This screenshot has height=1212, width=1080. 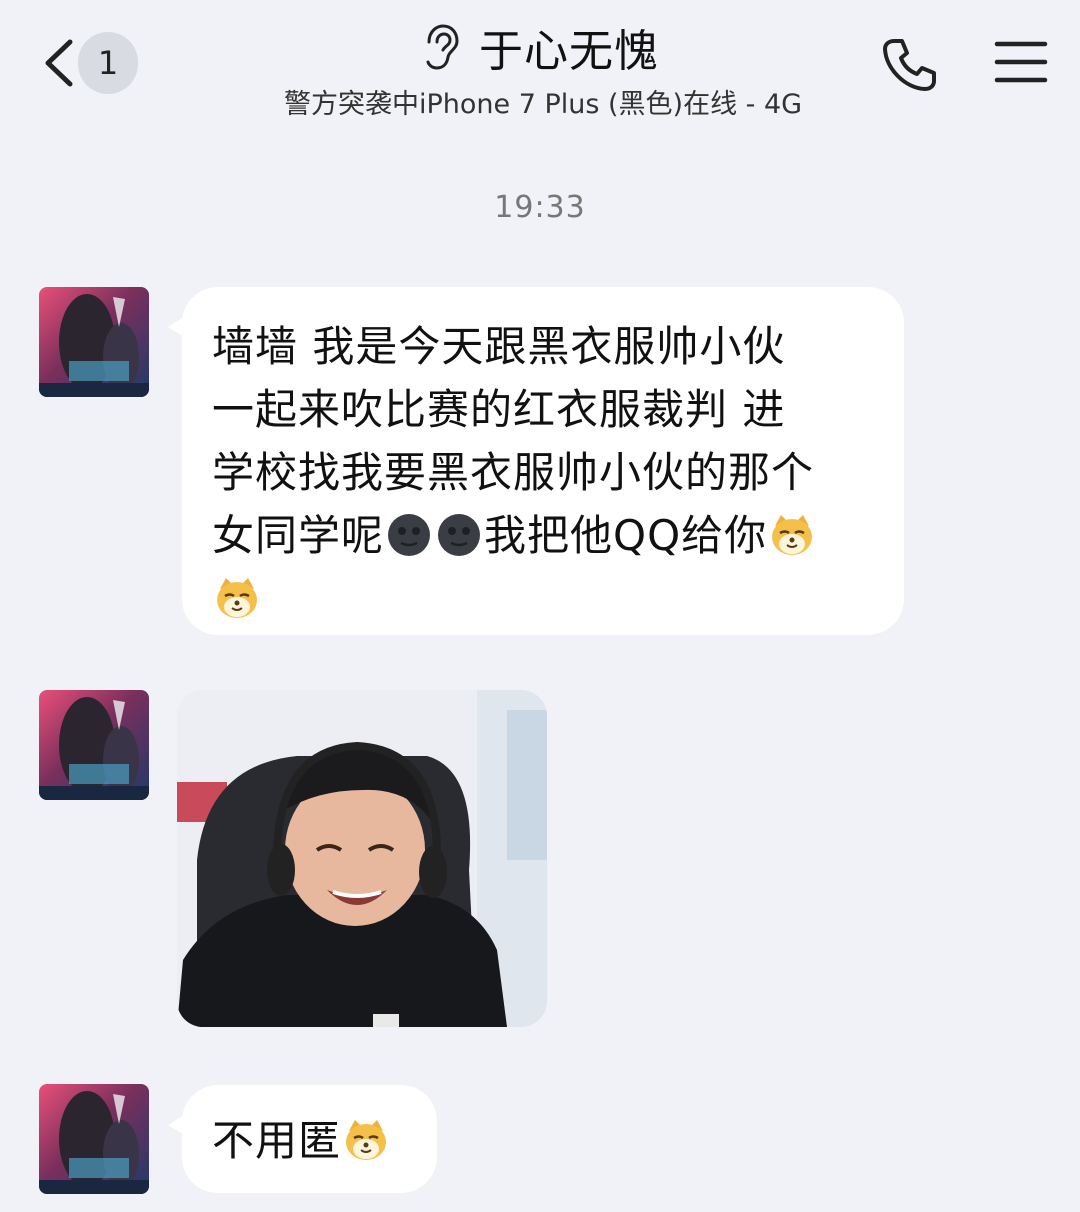 I want to click on chat-online-status: 警方突袭中iPhone 7 Plus (黑色)在线 - 4G, so click(x=543, y=104).